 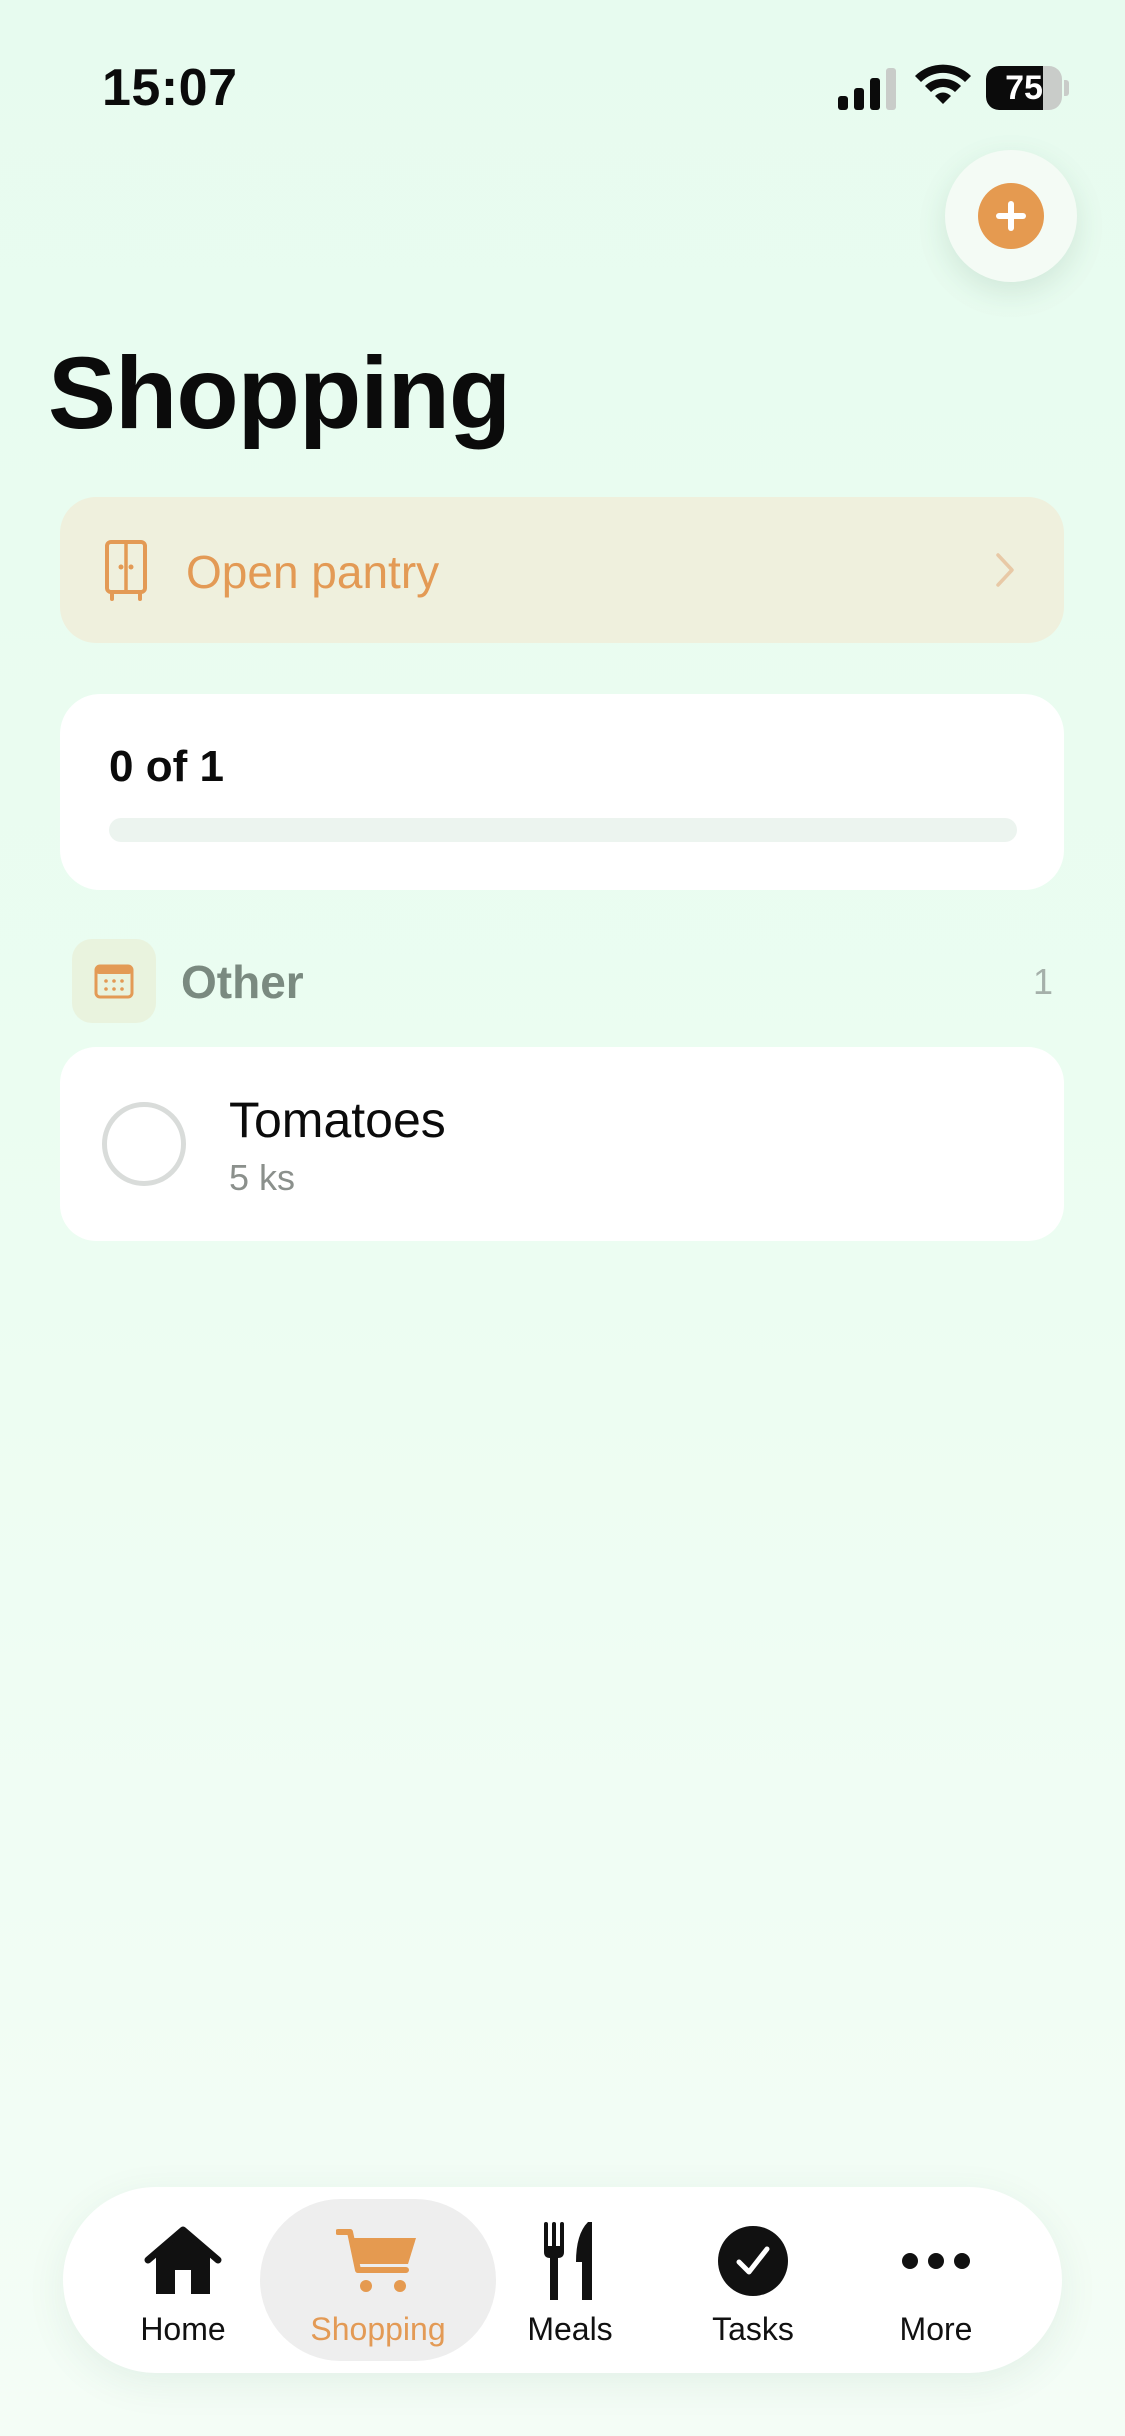 I want to click on item-quantity: 5 ks, so click(x=262, y=1177).